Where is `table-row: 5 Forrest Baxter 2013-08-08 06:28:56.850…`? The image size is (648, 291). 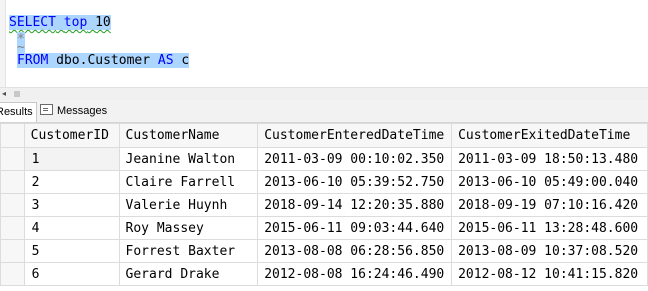 table-row: 5 Forrest Baxter 2013-08-08 06:28:56.850… is located at coordinates (324, 251).